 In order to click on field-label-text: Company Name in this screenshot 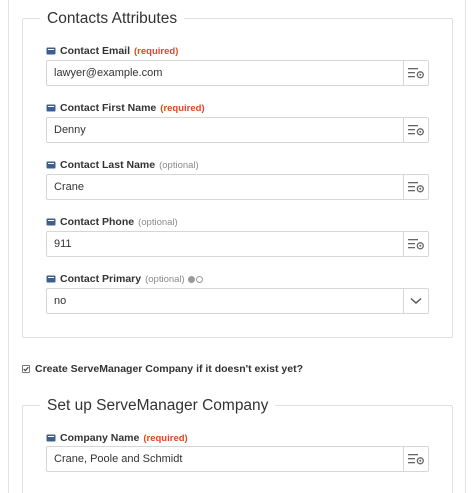, I will do `click(100, 438)`.